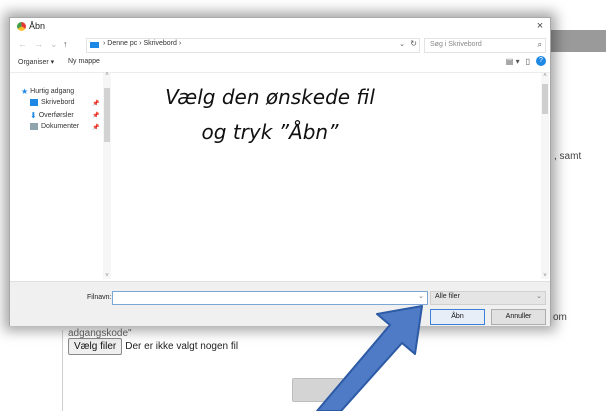  I want to click on sidebar-item-documents: Dokumenter, so click(54, 126).